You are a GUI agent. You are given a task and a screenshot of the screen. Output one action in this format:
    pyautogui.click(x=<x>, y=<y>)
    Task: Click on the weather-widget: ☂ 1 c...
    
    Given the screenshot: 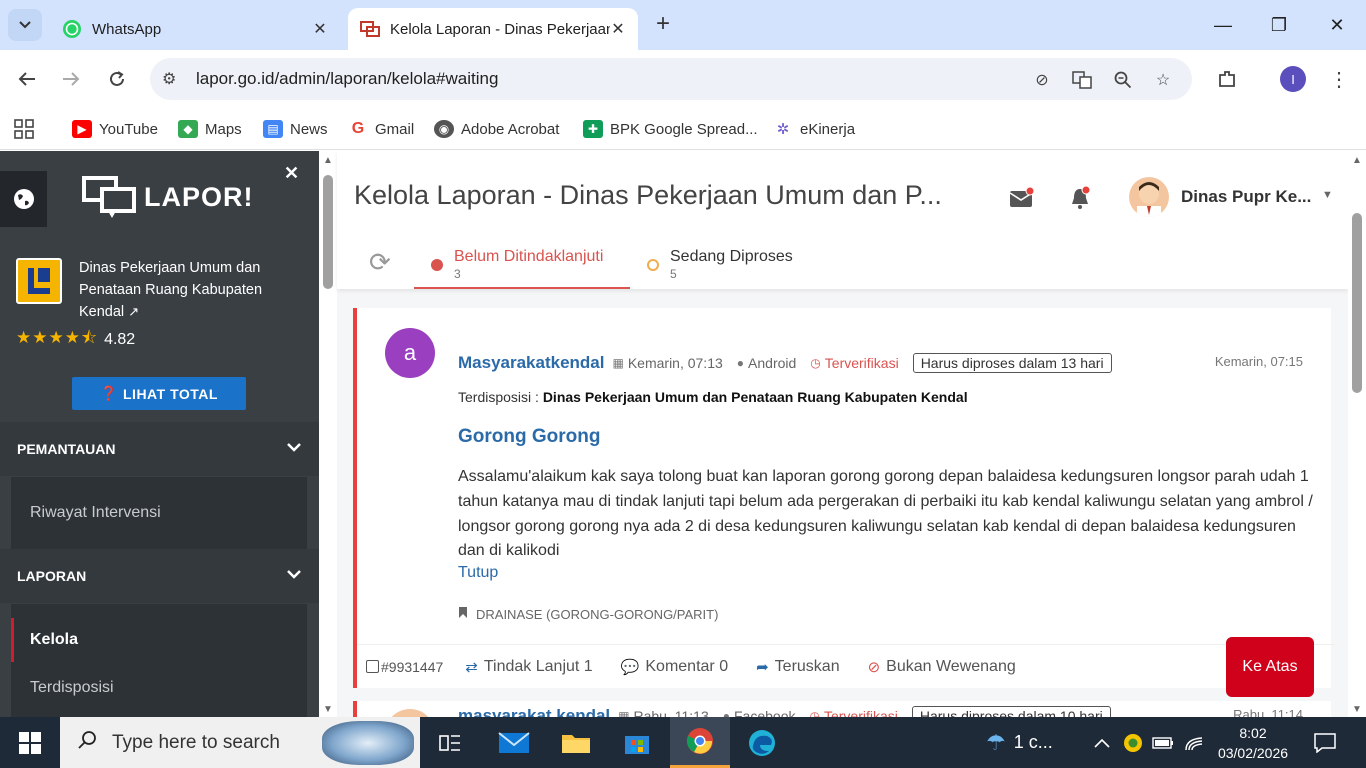 What is the action you would take?
    pyautogui.click(x=1019, y=742)
    